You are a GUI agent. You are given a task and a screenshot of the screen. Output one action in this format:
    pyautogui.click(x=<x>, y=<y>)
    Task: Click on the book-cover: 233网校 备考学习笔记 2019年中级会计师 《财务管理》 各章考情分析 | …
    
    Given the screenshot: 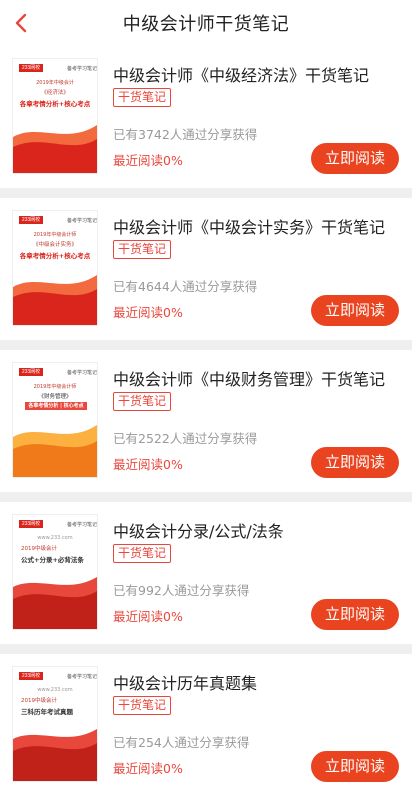 What is the action you would take?
    pyautogui.click(x=55, y=420)
    